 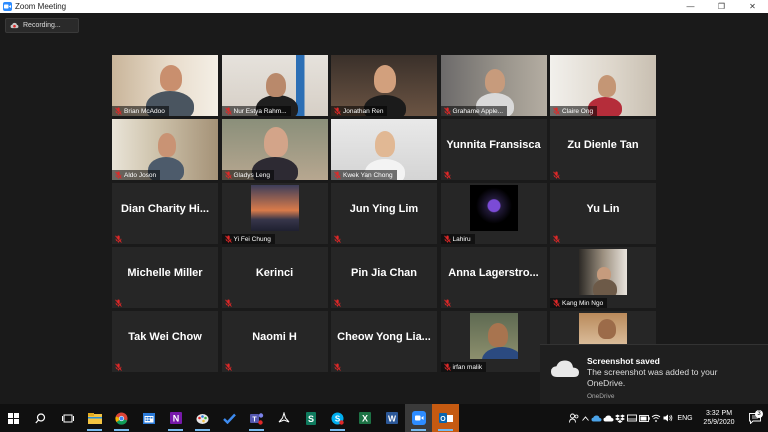 I want to click on clock-date: 25/9/2020, so click(x=719, y=422).